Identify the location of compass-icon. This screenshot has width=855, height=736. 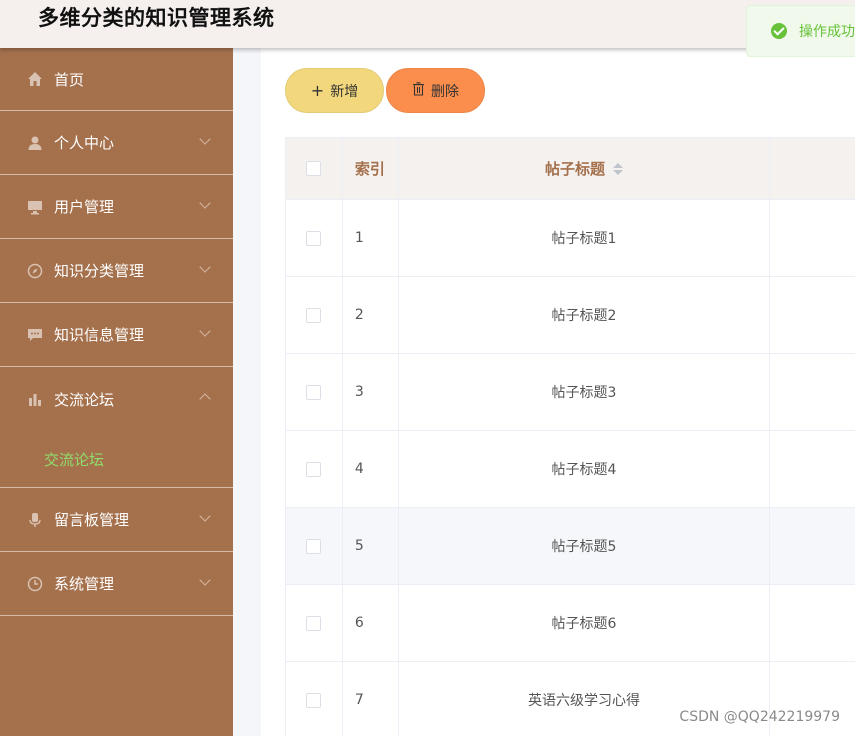
(35, 271).